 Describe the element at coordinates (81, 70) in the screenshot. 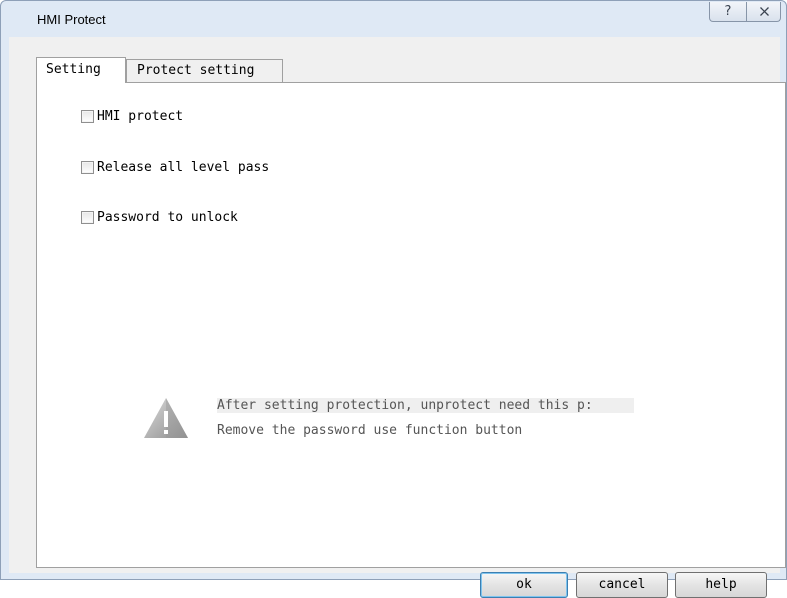

I see `tab-setting: Setting` at that location.